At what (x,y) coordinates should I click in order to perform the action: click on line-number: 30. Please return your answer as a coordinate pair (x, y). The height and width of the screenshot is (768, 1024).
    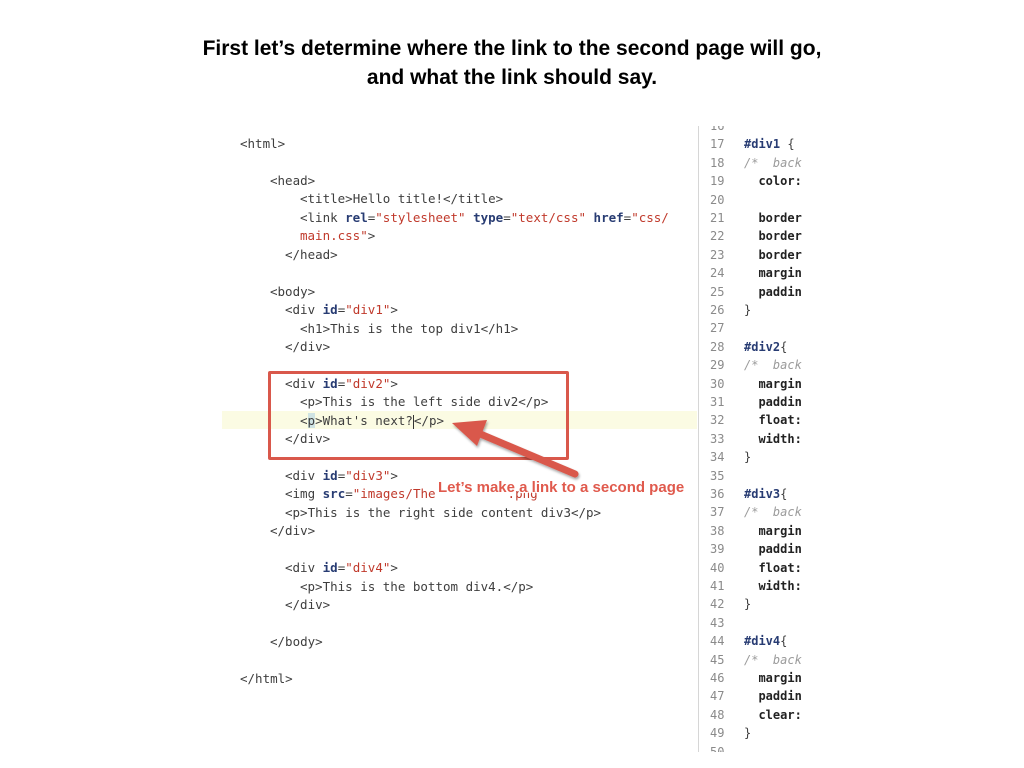
    Looking at the image, I should click on (717, 383).